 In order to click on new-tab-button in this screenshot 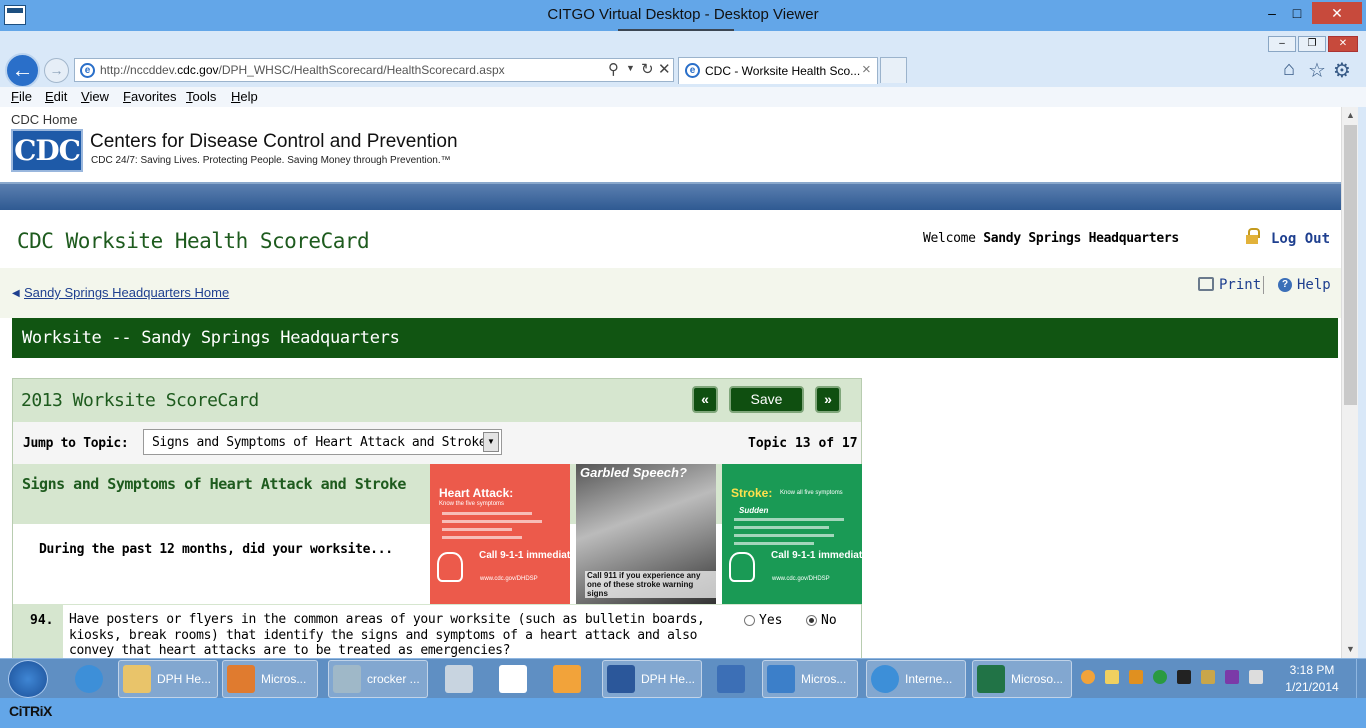, I will do `click(893, 70)`.